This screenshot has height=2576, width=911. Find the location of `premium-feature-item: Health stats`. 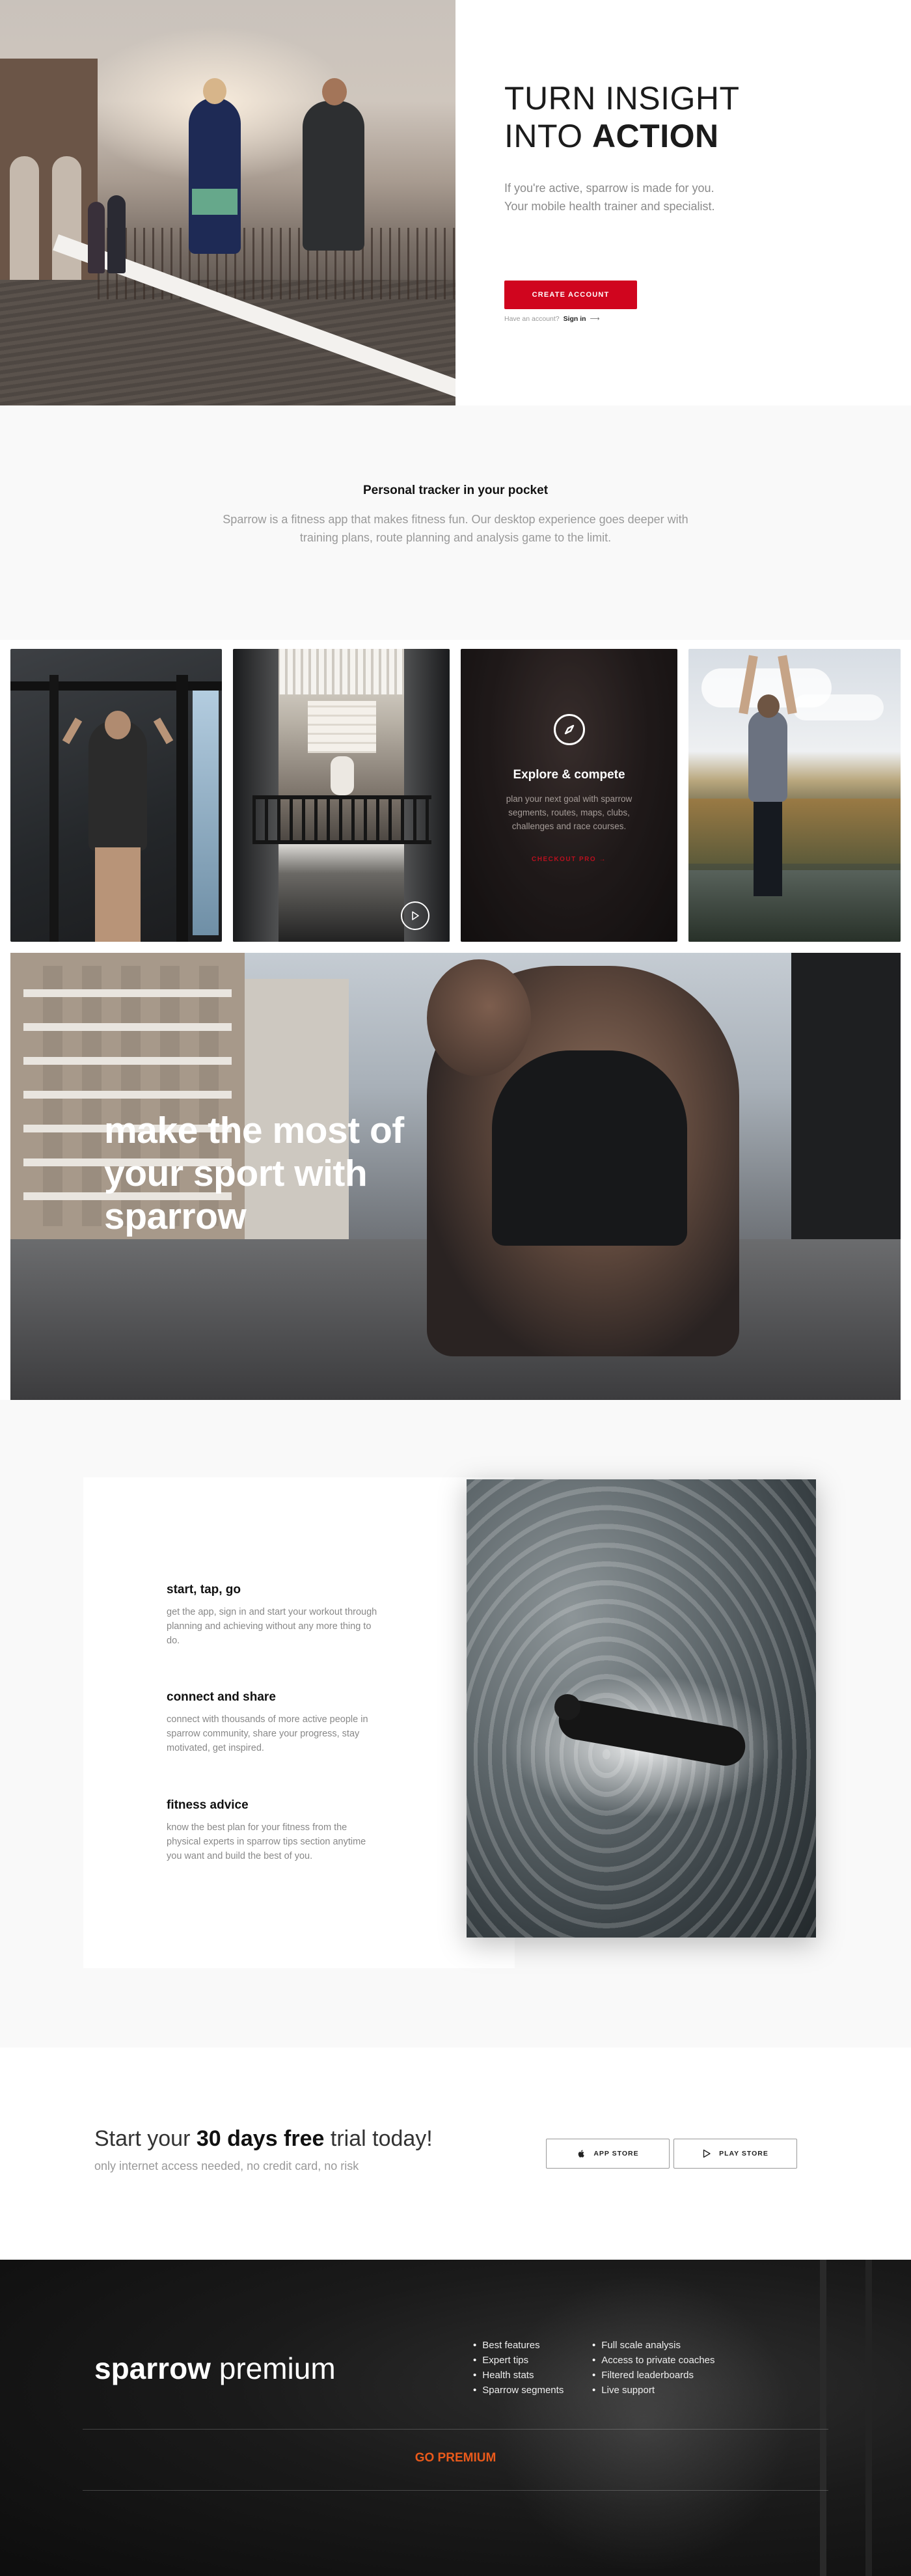

premium-feature-item: Health stats is located at coordinates (518, 2375).